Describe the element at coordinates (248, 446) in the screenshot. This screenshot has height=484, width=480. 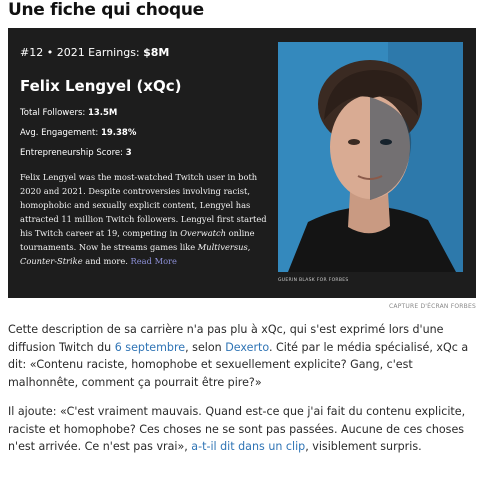
I see `clip-link: a-t-il dit dans un clip` at that location.